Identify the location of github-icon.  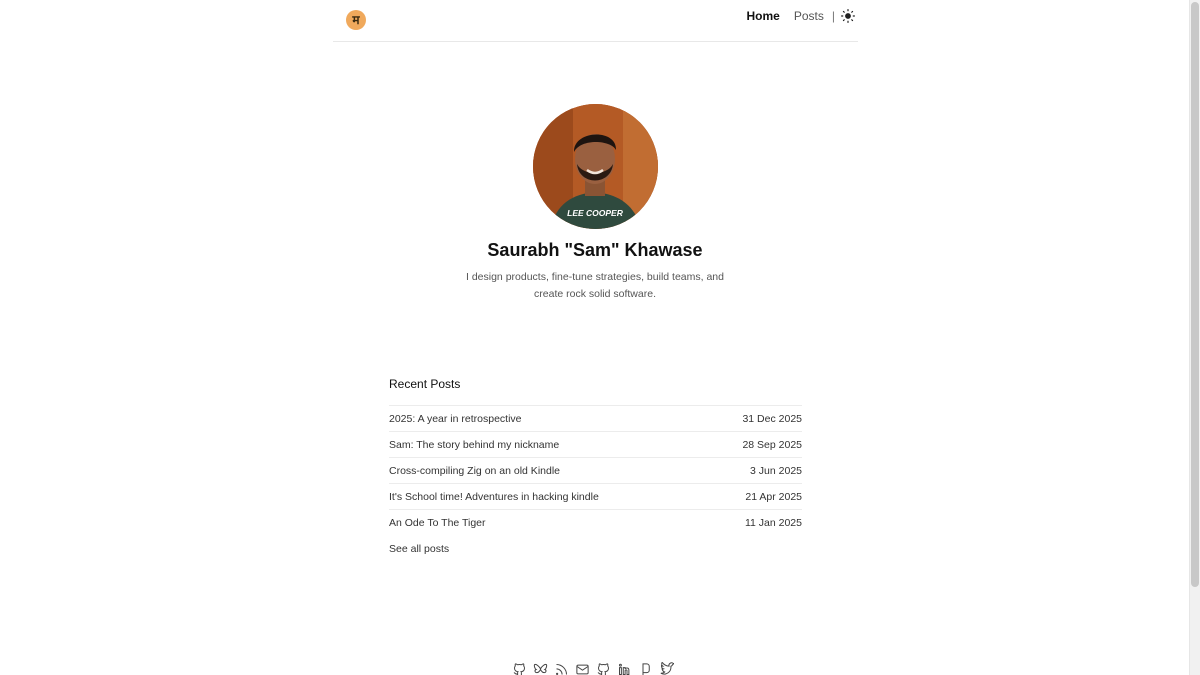
(519, 668).